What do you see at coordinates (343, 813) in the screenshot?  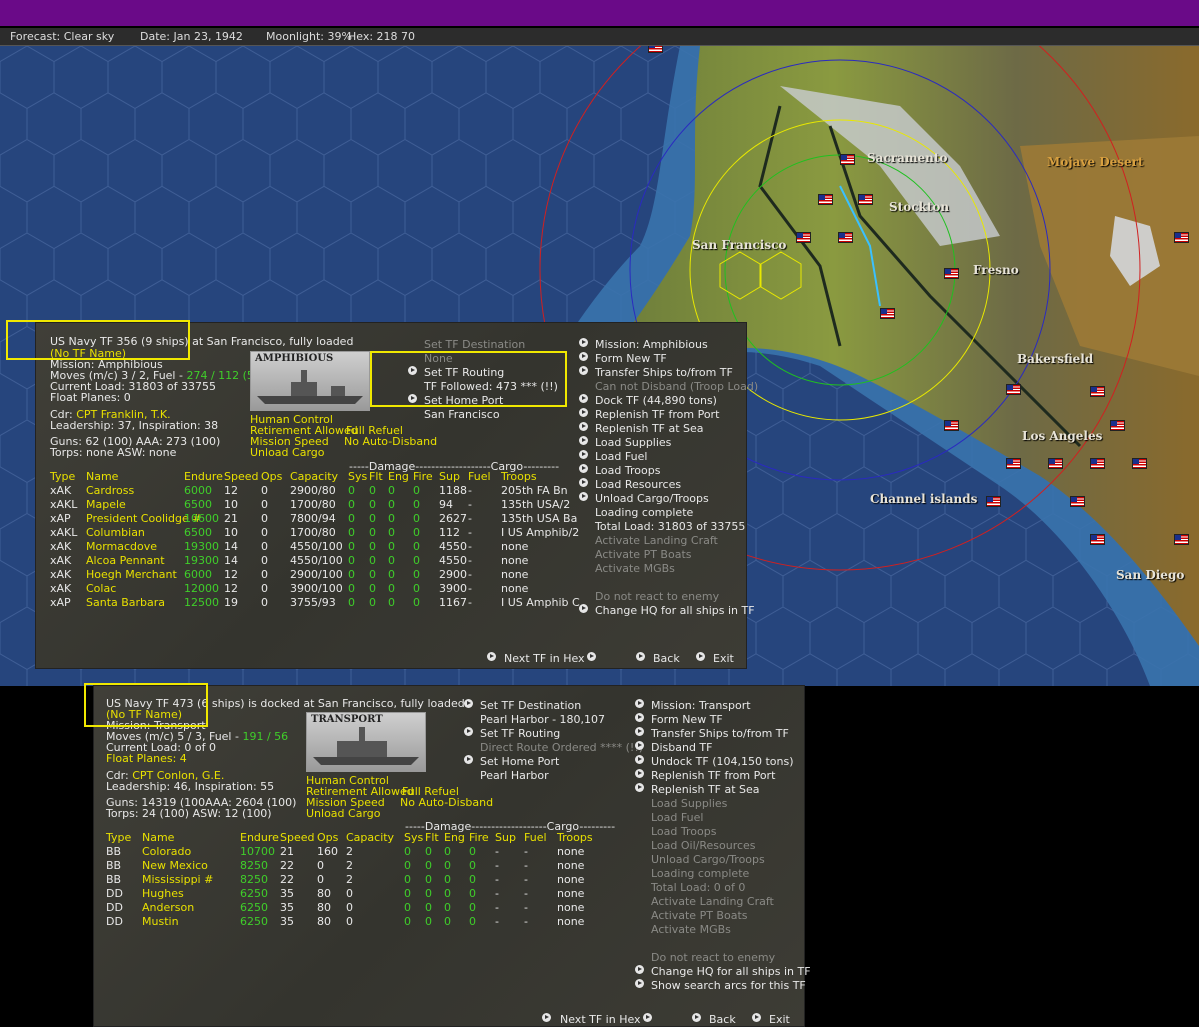 I see `opt-unload-cargo: Unload Cargo` at bounding box center [343, 813].